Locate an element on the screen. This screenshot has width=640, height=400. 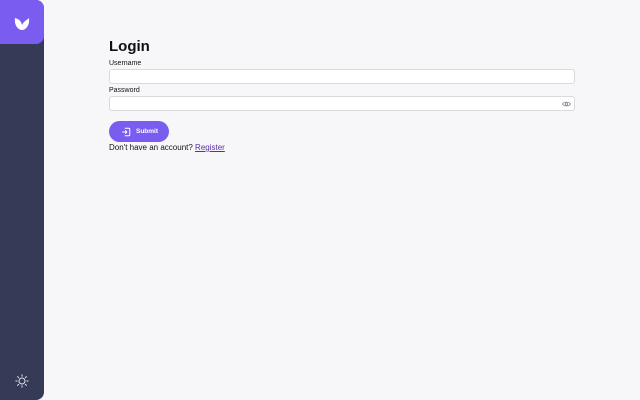
no-account-text: Don't have an account? is located at coordinates (151, 147).